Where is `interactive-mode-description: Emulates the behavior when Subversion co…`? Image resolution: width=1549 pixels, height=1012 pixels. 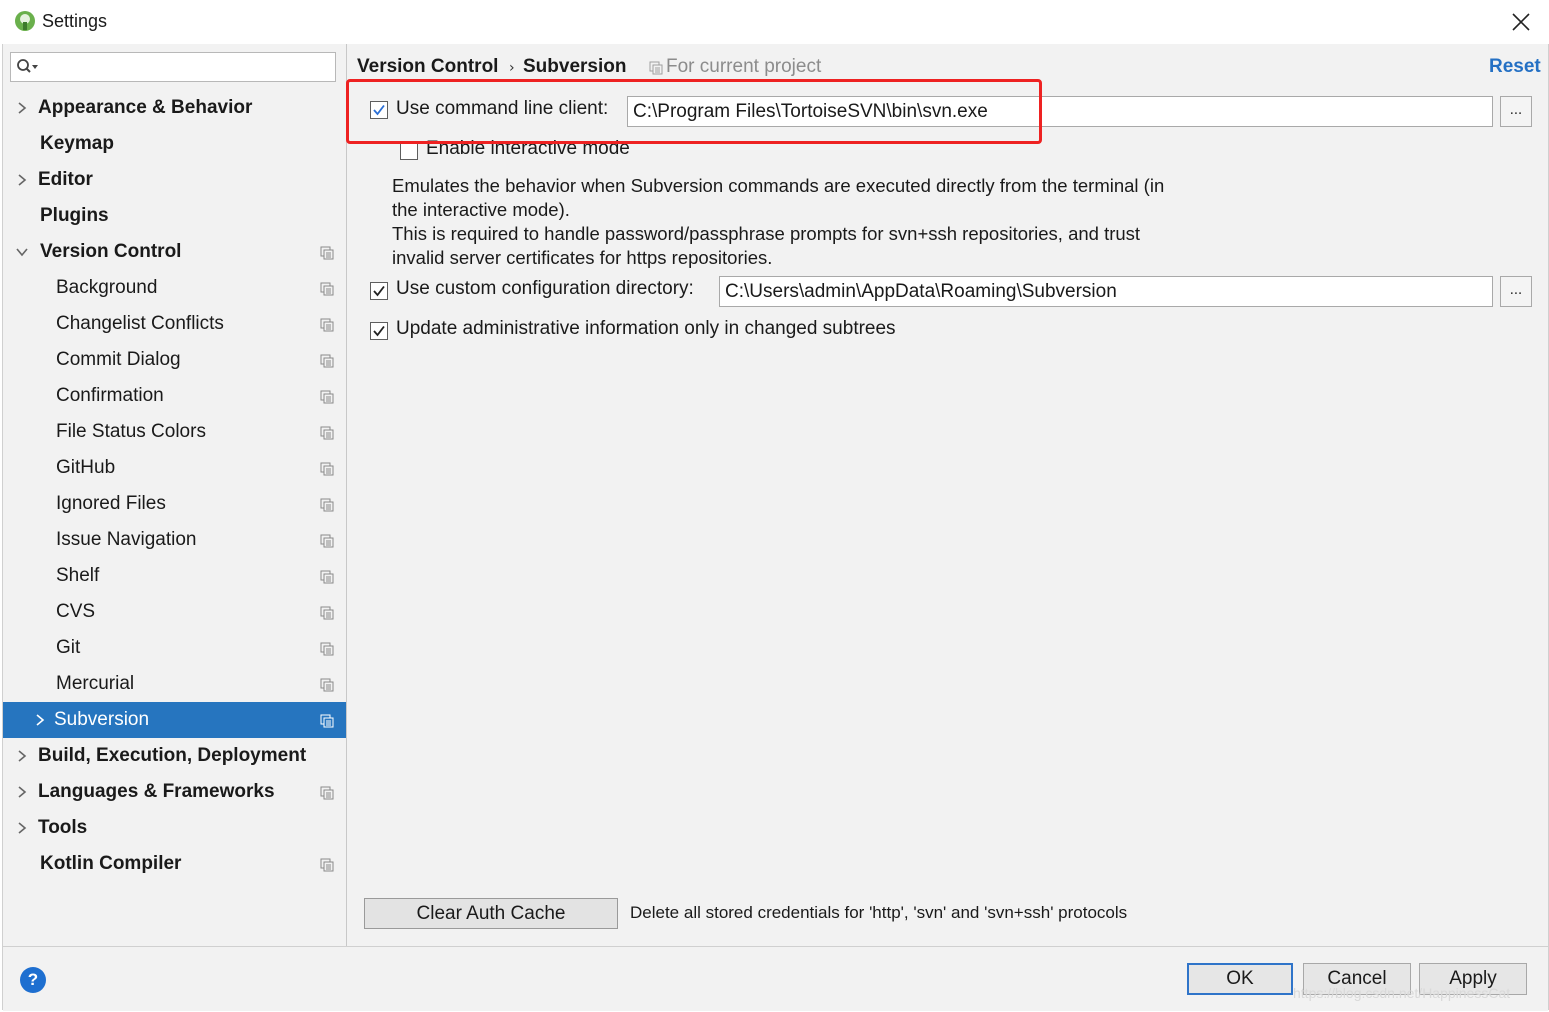
interactive-mode-description: Emulates the behavior when Subversion co… is located at coordinates (807, 222).